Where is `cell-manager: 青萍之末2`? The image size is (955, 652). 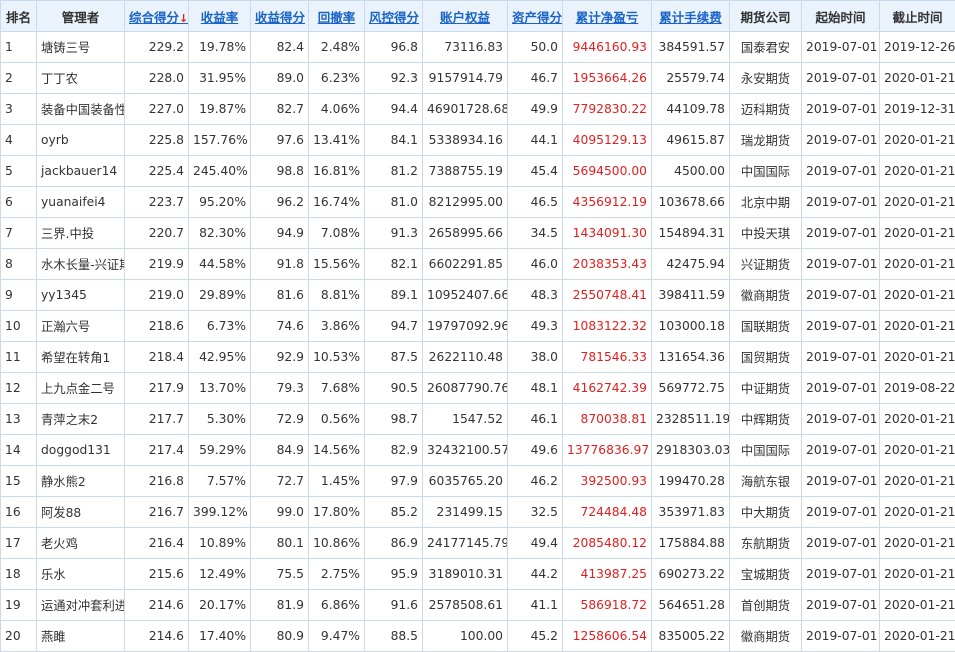 cell-manager: 青萍之末2 is located at coordinates (81, 419).